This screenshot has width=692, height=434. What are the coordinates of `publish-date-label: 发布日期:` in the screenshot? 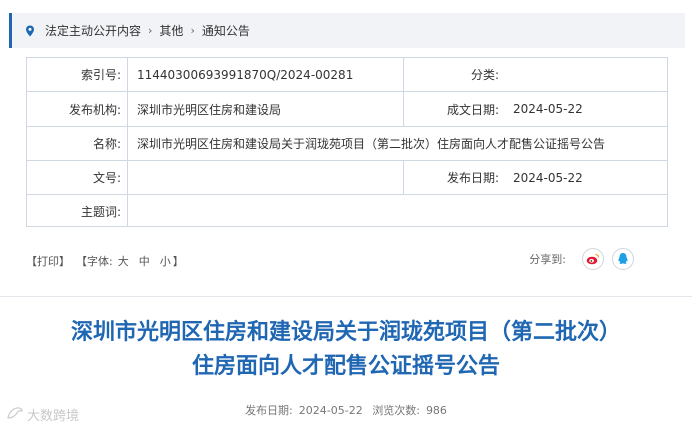 It's located at (269, 410).